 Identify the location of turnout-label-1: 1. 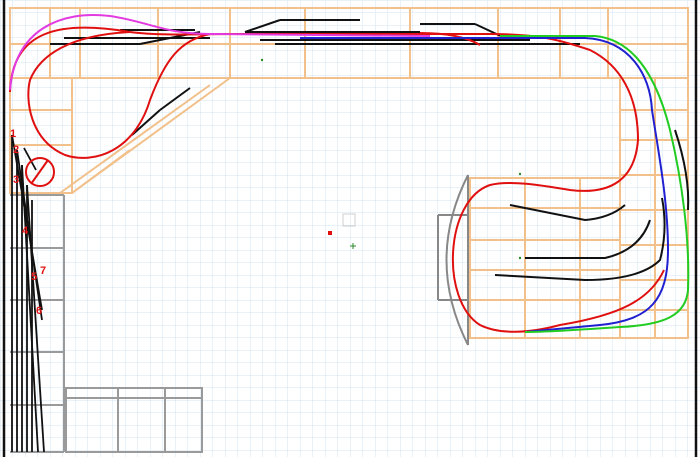
(13, 134).